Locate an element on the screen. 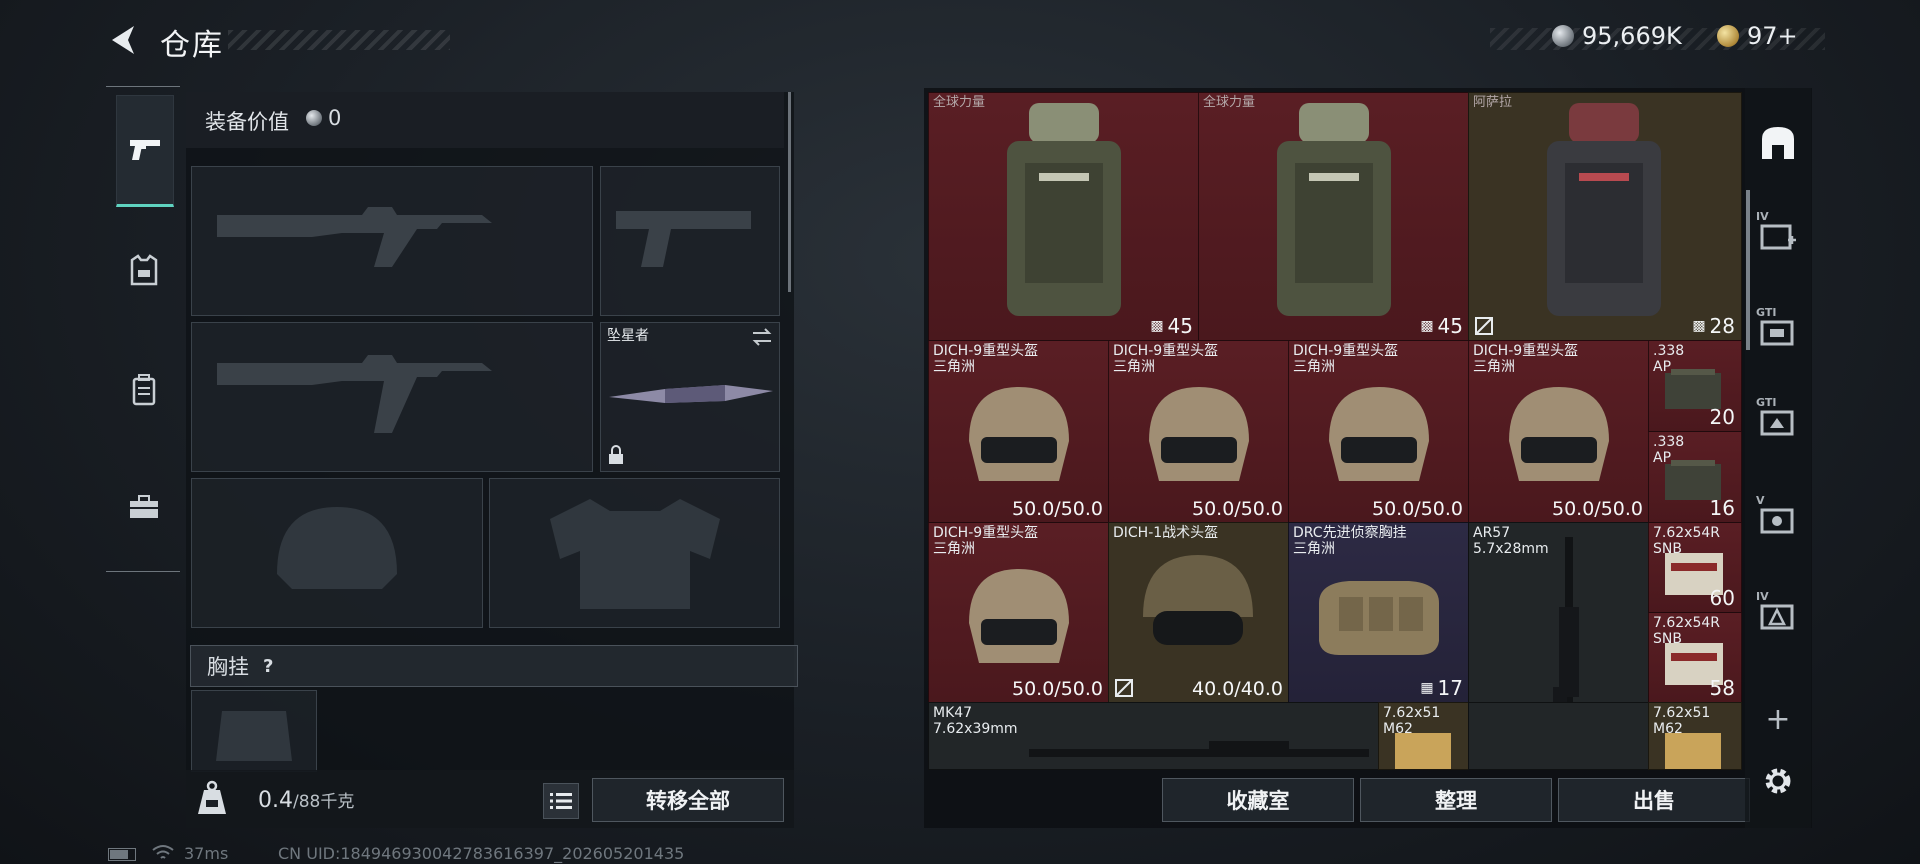 The width and height of the screenshot is (1920, 864). gold-coin-icon is located at coordinates (1728, 36).